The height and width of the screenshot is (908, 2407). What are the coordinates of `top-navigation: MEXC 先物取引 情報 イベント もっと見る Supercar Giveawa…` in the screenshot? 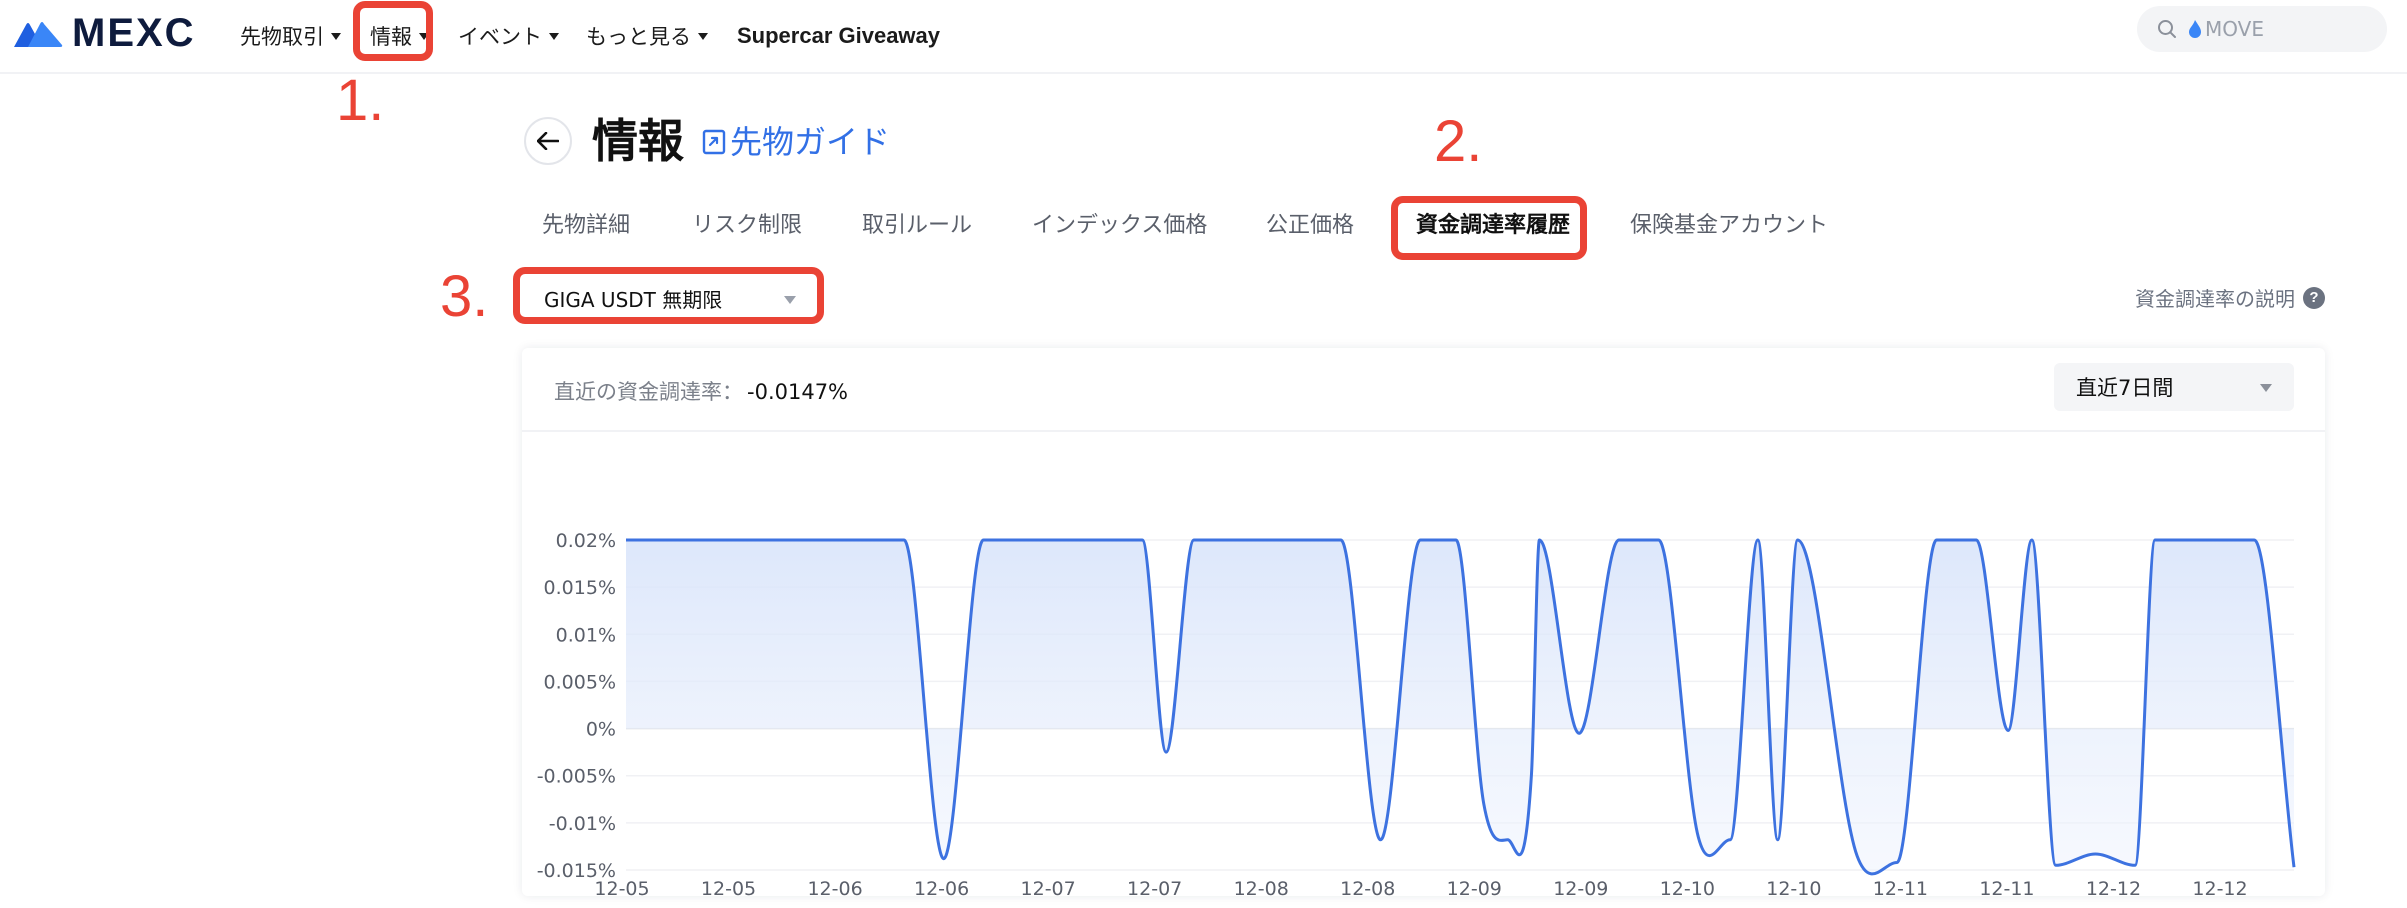 It's located at (1203, 37).